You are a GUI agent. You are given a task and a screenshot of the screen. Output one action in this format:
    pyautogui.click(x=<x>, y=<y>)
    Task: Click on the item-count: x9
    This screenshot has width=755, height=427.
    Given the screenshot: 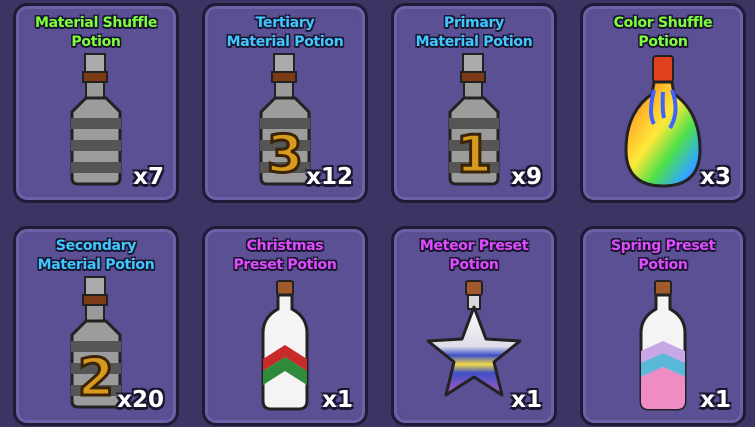 What is the action you would take?
    pyautogui.click(x=526, y=177)
    